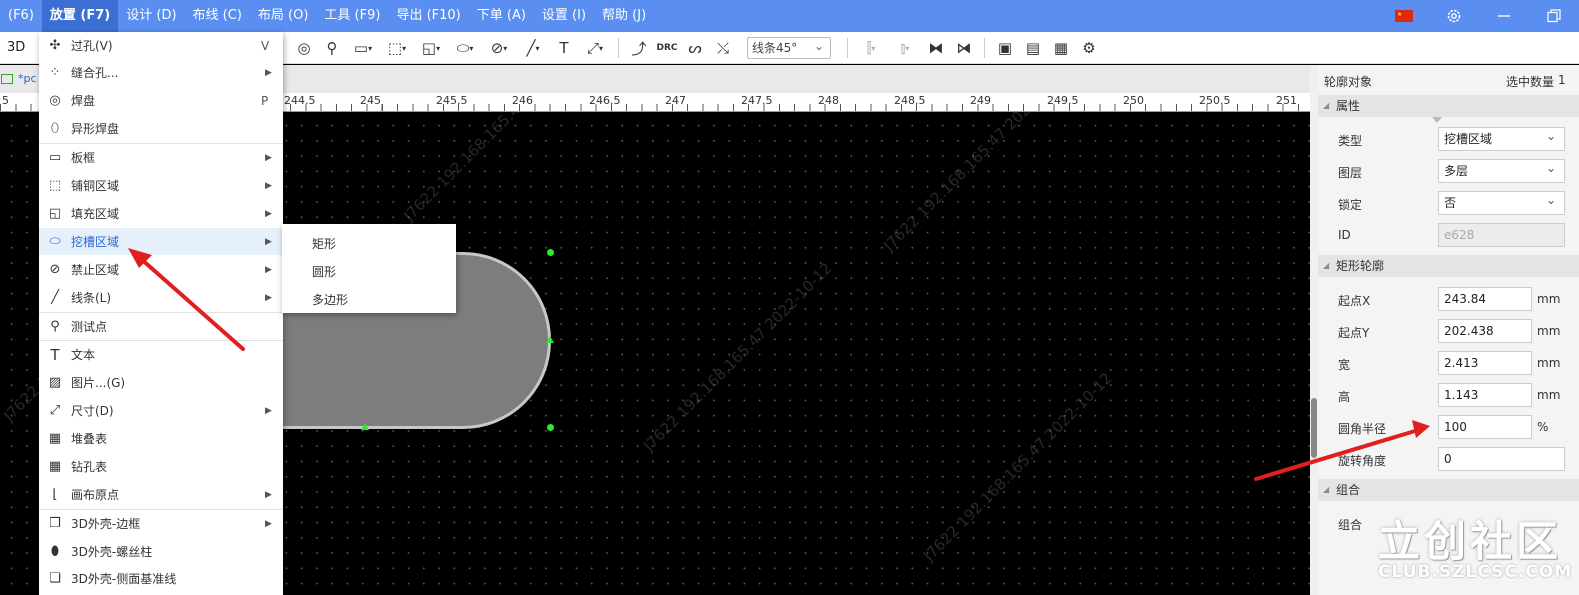  Describe the element at coordinates (1454, 16) in the screenshot. I see `gear-icon` at that location.